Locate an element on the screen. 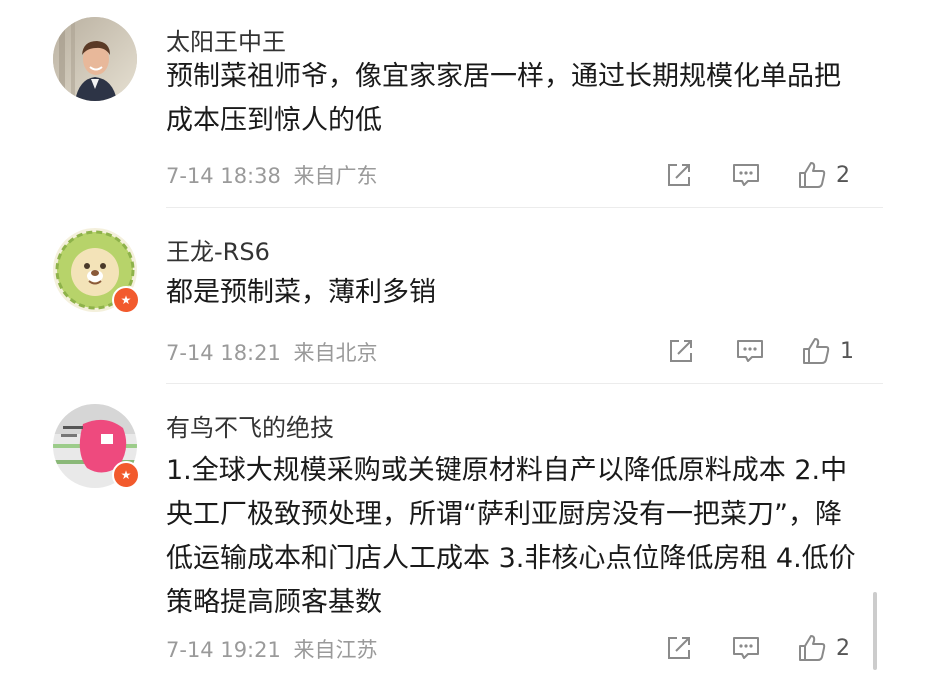  thumbs-up-icon is located at coordinates (812, 648).